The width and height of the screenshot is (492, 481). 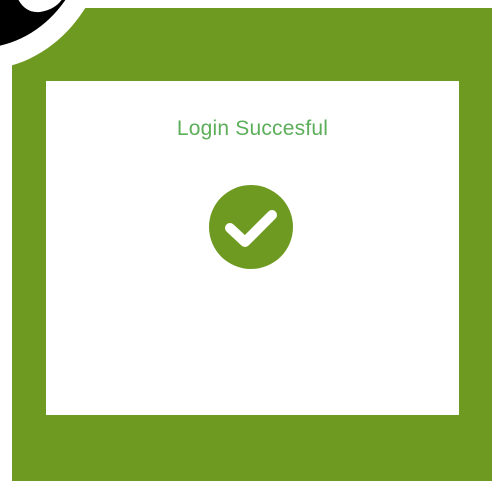 I want to click on logo-glyph-icon, so click(x=40, y=6).